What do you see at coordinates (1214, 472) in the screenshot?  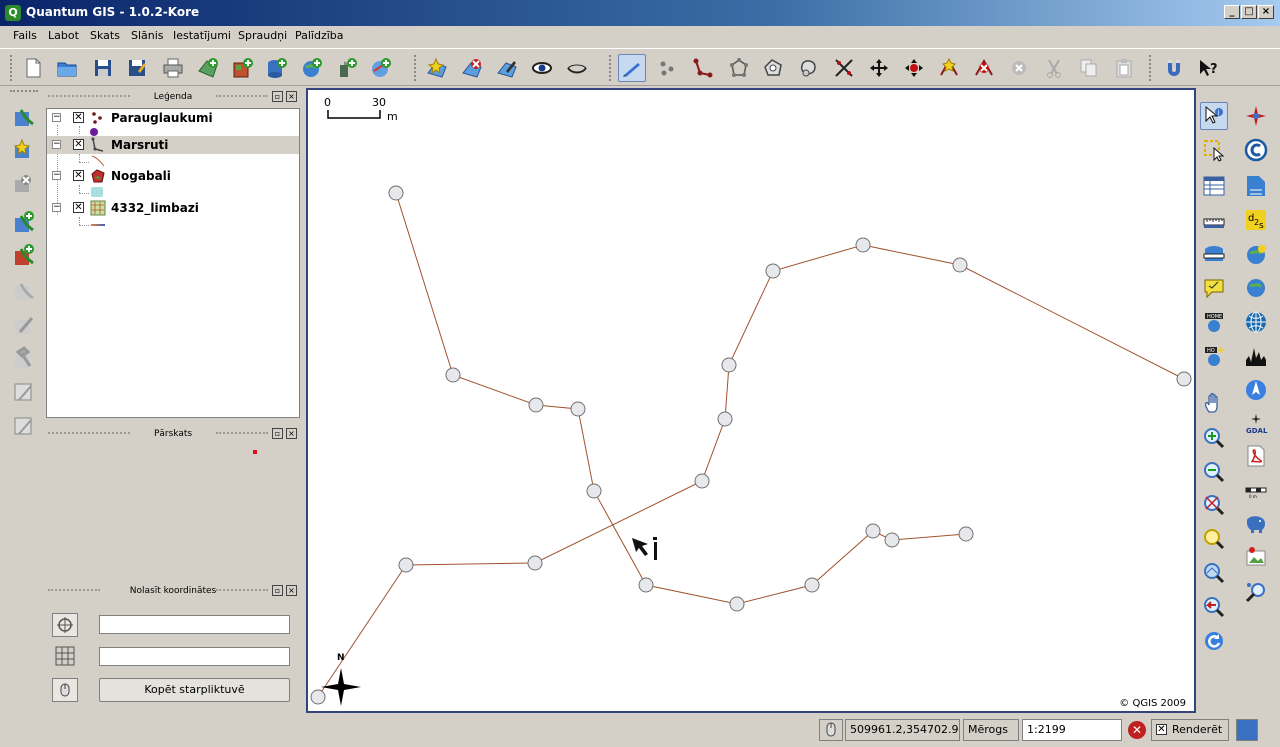 I see `zoom-out-icon` at bounding box center [1214, 472].